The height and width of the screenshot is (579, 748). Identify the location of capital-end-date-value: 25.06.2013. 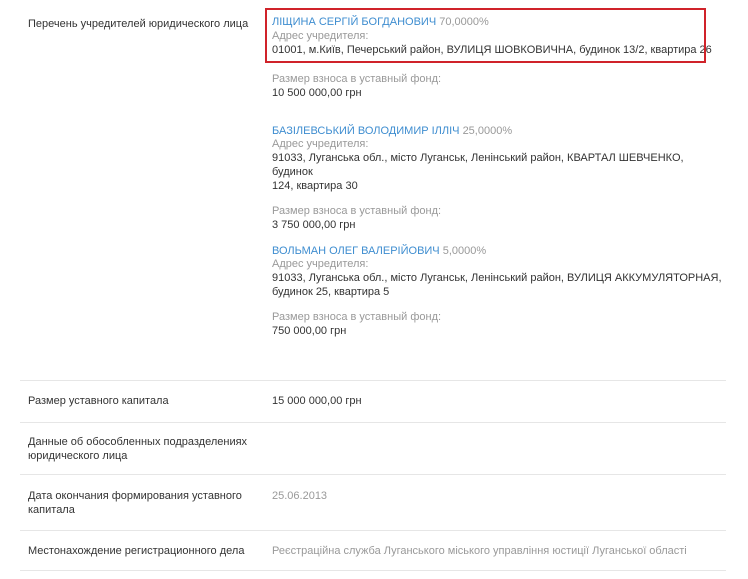
(300, 496).